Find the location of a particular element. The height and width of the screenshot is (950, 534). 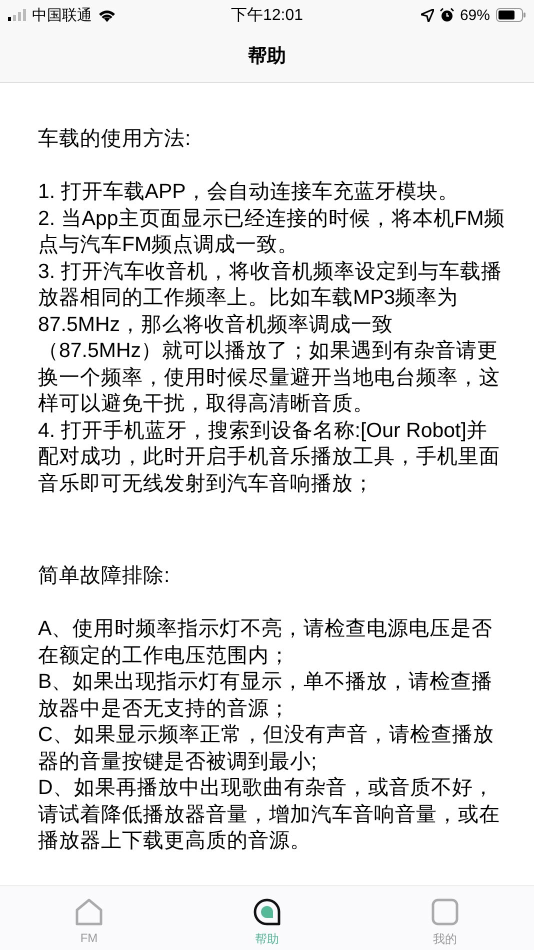

signal-icon is located at coordinates (17, 15).